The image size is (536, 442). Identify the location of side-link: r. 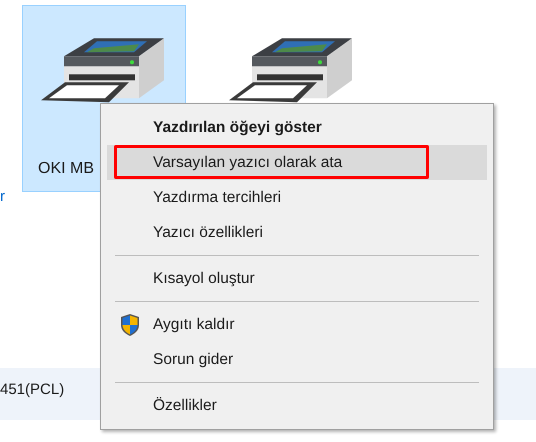
(2, 197).